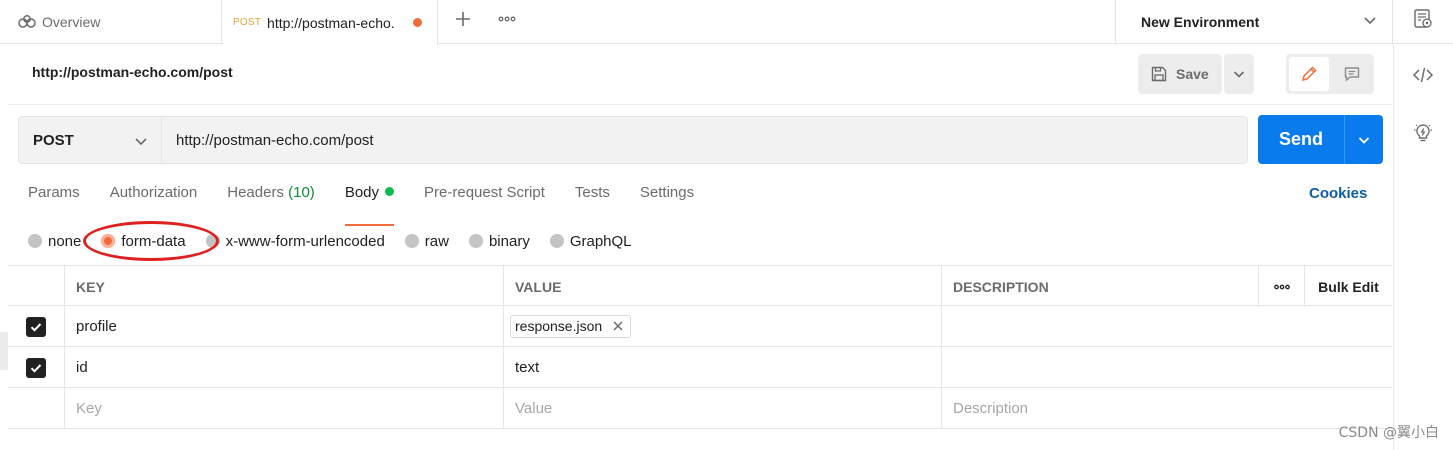 This screenshot has width=1453, height=450. Describe the element at coordinates (418, 22) in the screenshot. I see `unsaved-indicator` at that location.